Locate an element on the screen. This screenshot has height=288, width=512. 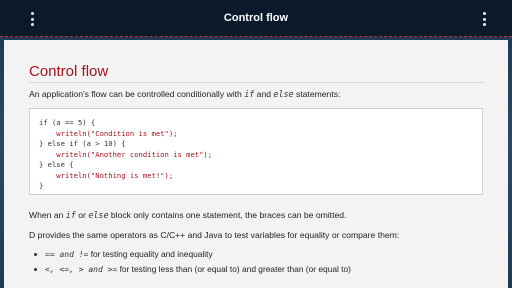
operators-code: == and != is located at coordinates (67, 254).